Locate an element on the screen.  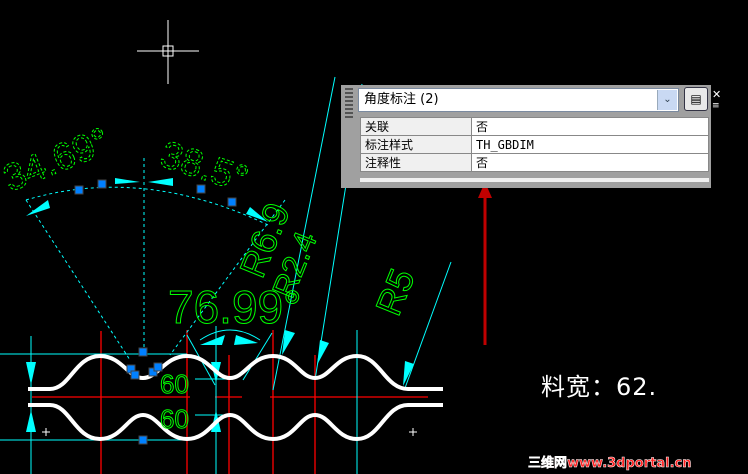
properties-table: 关联否 标注样式 TH_GBDIM 注释性否 is located at coordinates (534, 144).